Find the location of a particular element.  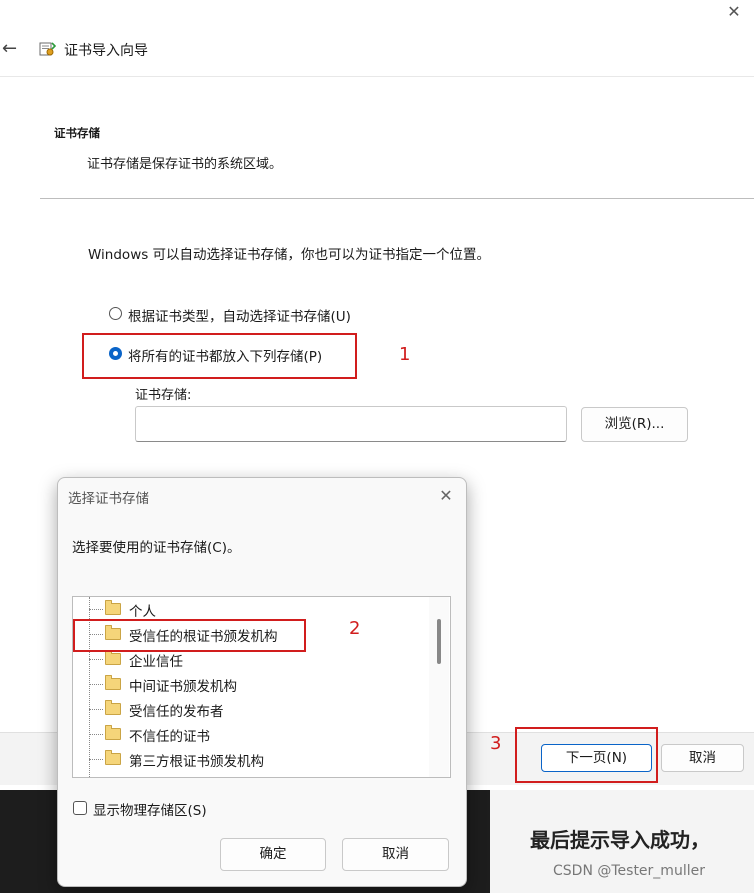

tree-item-label: 企业信任 is located at coordinates (156, 662).